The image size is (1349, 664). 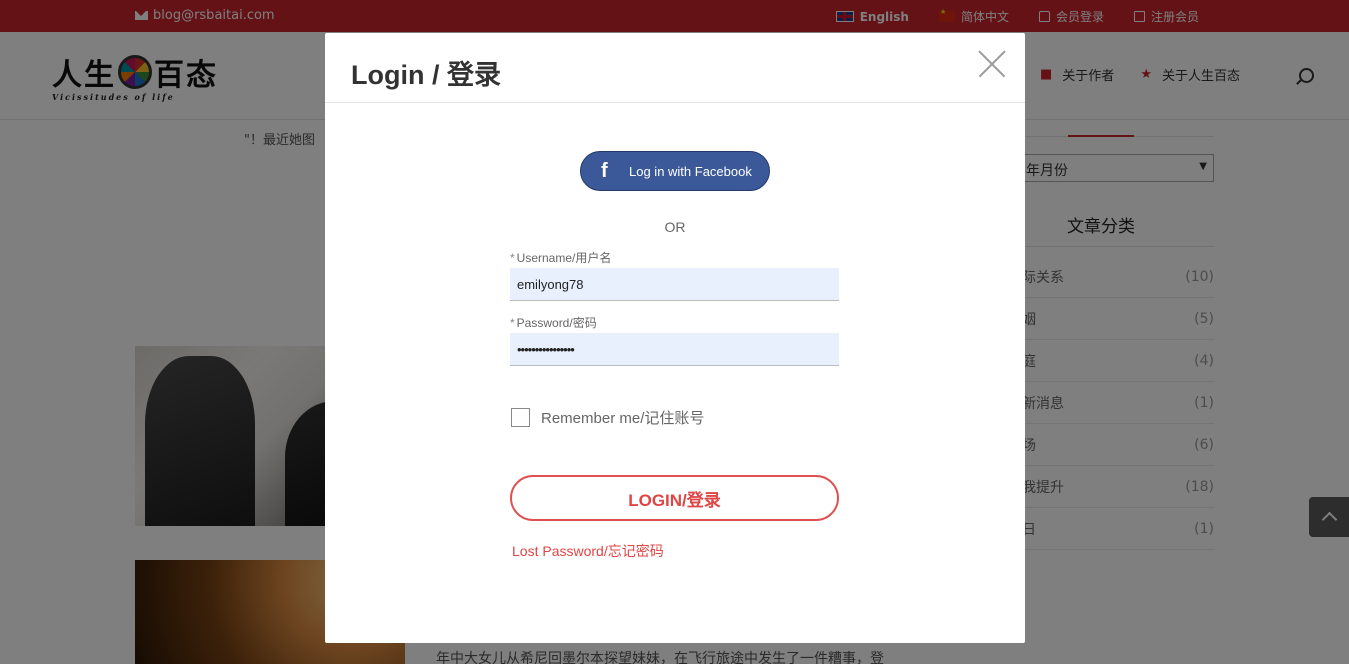 I want to click on password-label: * Password/密码, so click(x=553, y=322).